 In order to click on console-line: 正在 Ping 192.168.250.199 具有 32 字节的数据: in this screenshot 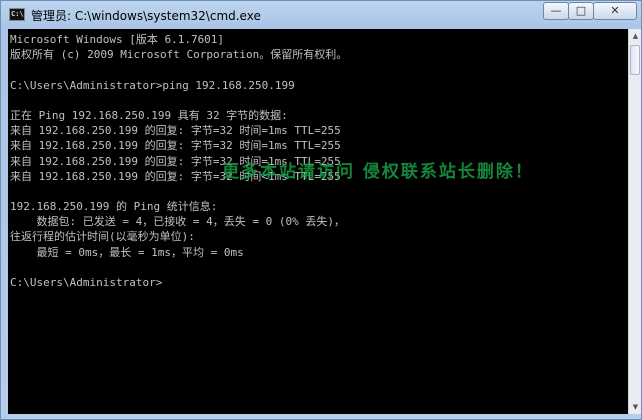, I will do `click(149, 115)`.